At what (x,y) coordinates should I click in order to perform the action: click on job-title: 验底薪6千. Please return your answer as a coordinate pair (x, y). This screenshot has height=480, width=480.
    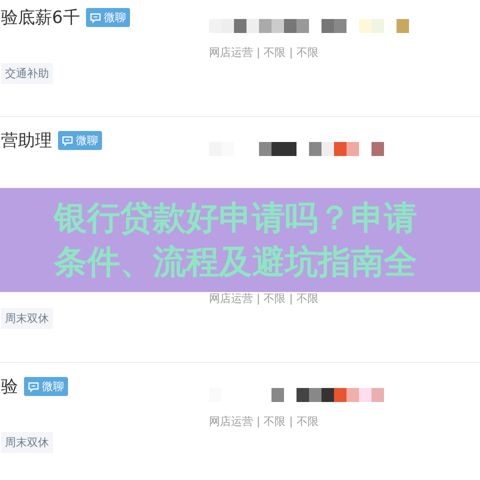
    Looking at the image, I should click on (40, 17).